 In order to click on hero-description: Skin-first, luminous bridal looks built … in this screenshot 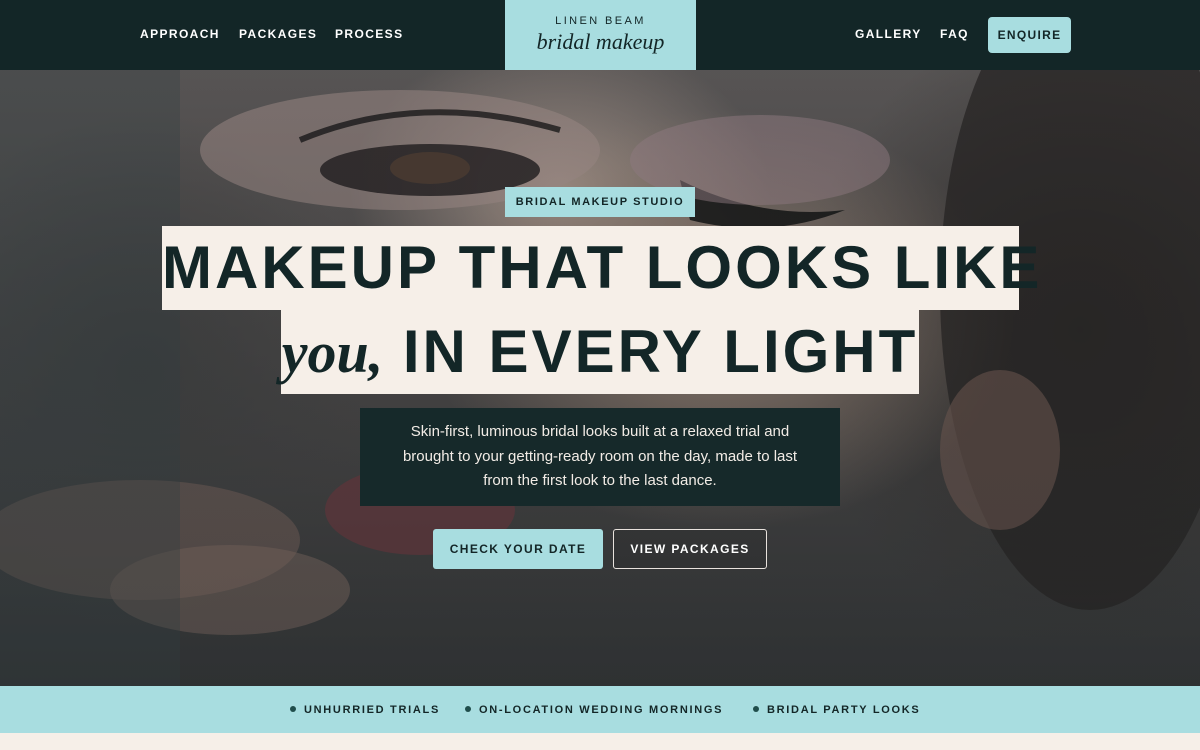, I will do `click(600, 457)`.